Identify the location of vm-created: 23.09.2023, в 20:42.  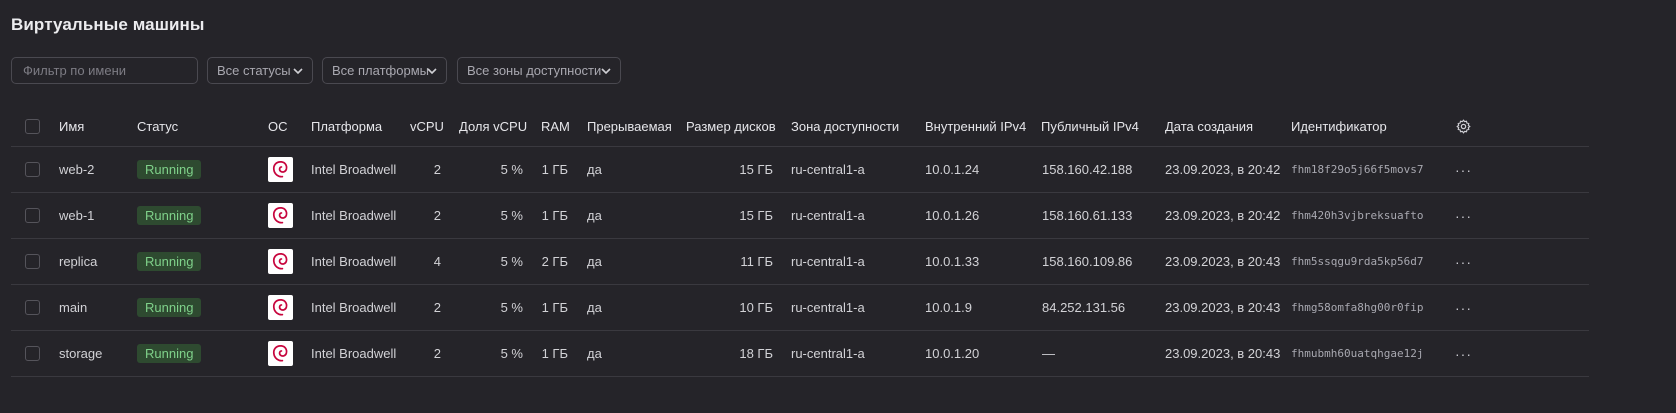
(1223, 169).